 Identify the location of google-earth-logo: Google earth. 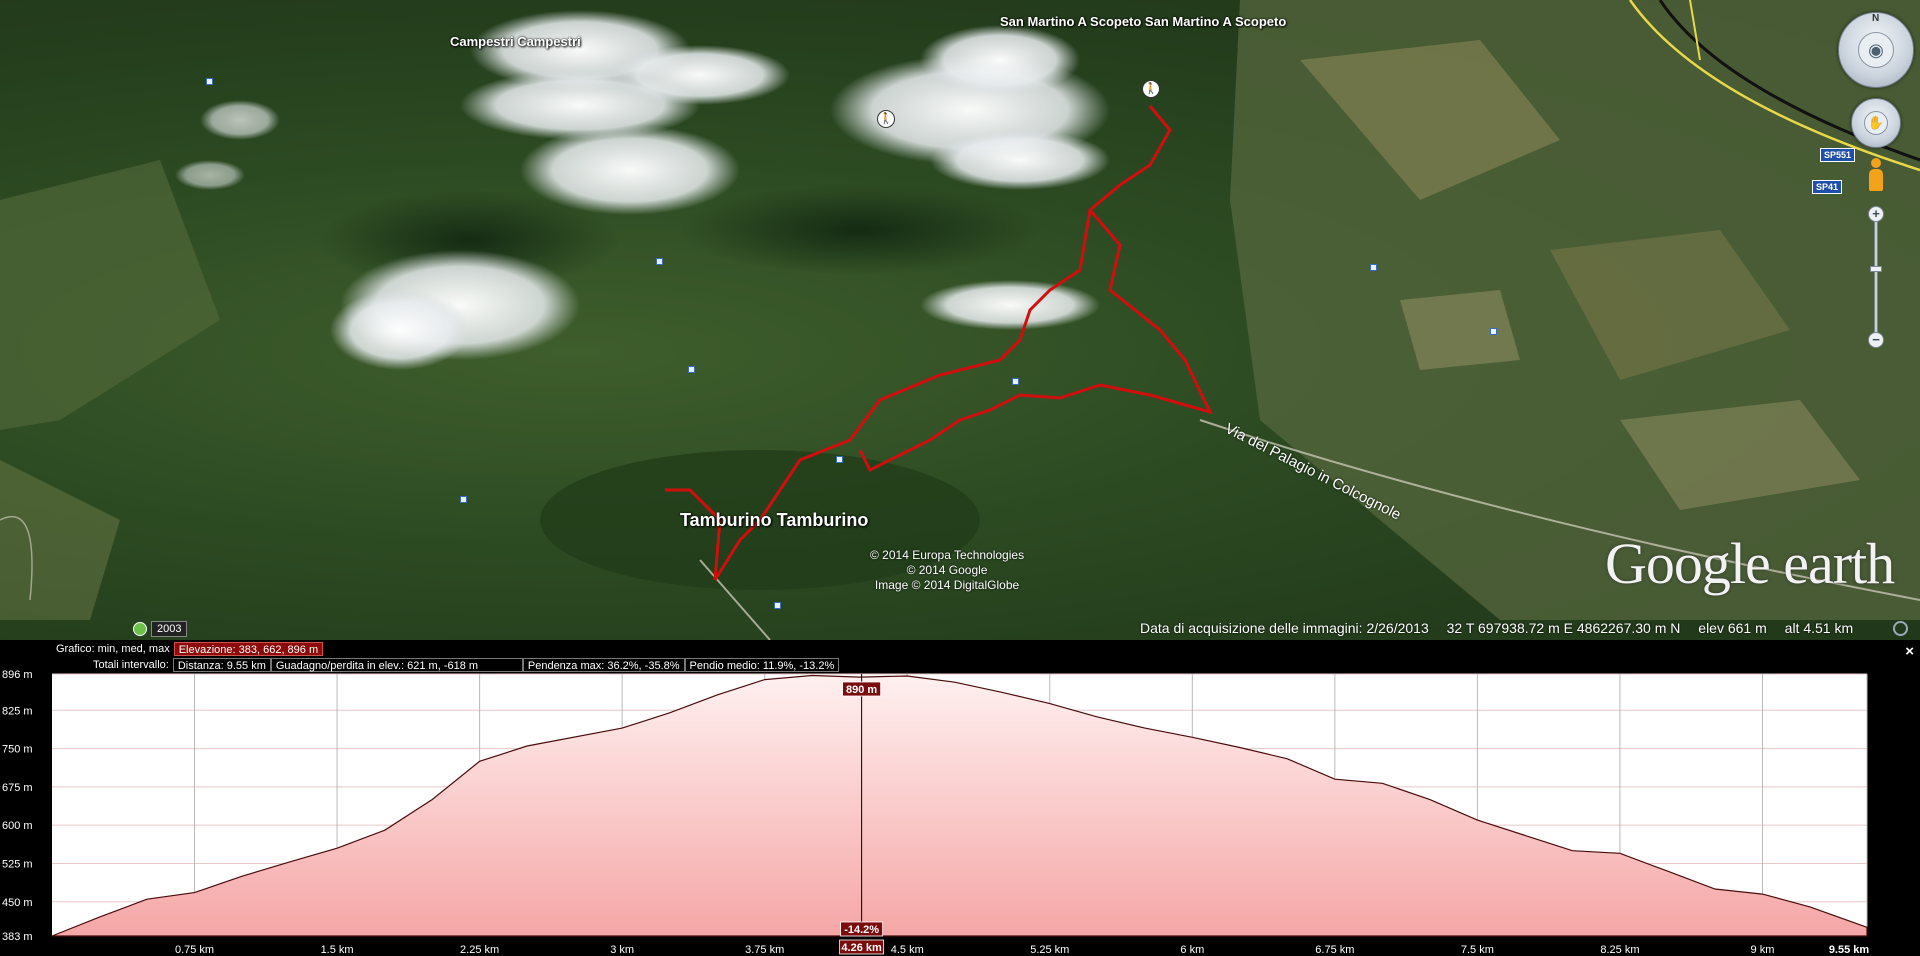
(1750, 563).